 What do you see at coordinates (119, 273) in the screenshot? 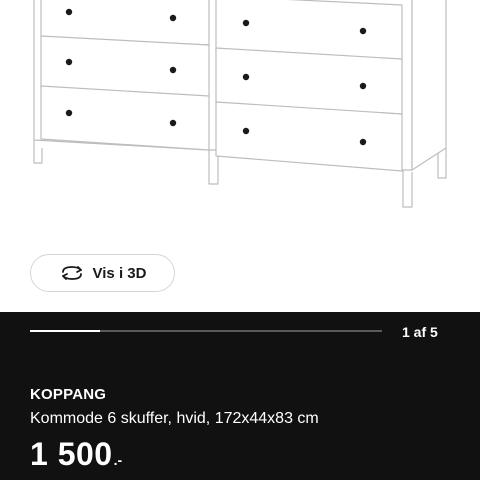
I see `view-in-3d-label: Vis i 3D` at bounding box center [119, 273].